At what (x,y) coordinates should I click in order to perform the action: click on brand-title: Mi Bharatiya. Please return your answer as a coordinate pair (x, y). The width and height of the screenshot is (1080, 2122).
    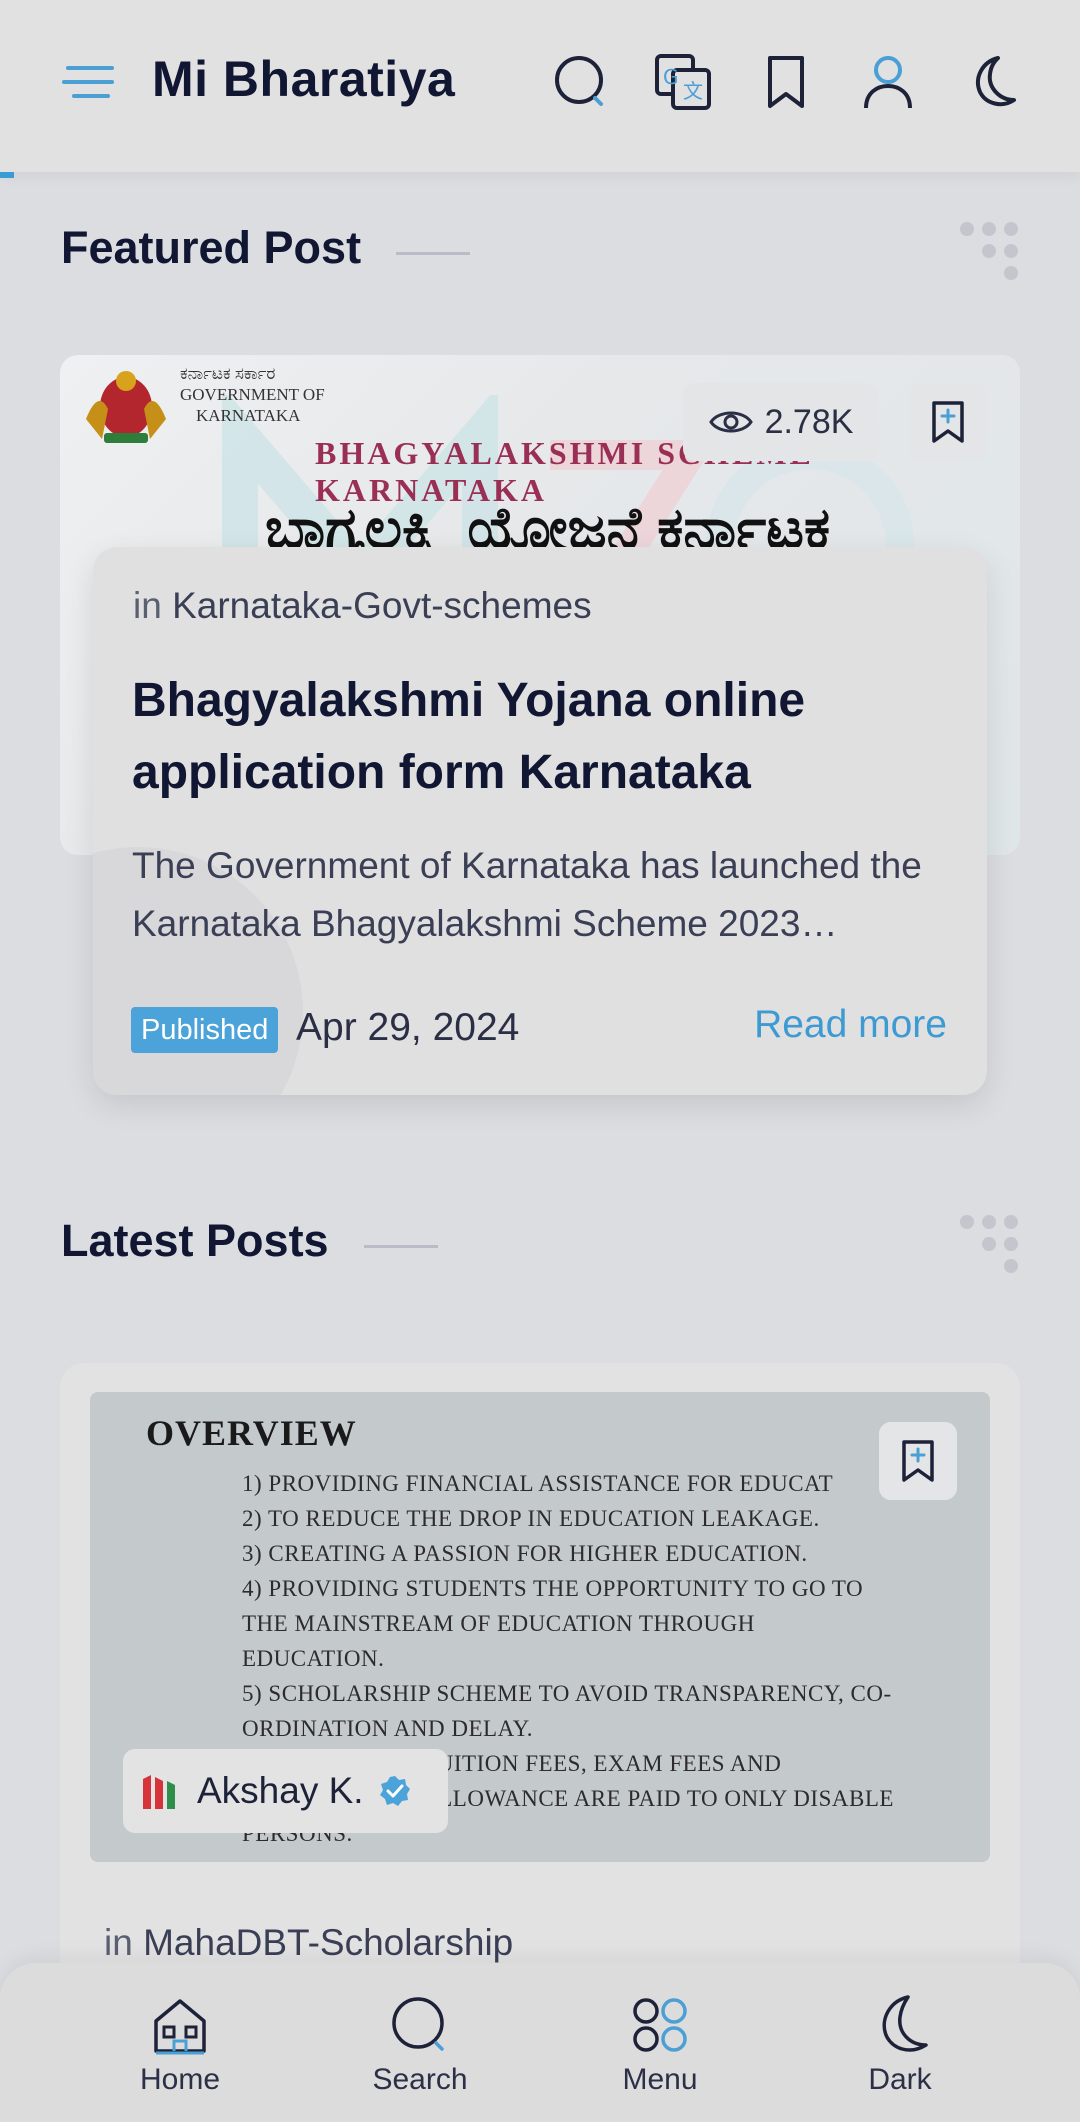
    Looking at the image, I should click on (303, 79).